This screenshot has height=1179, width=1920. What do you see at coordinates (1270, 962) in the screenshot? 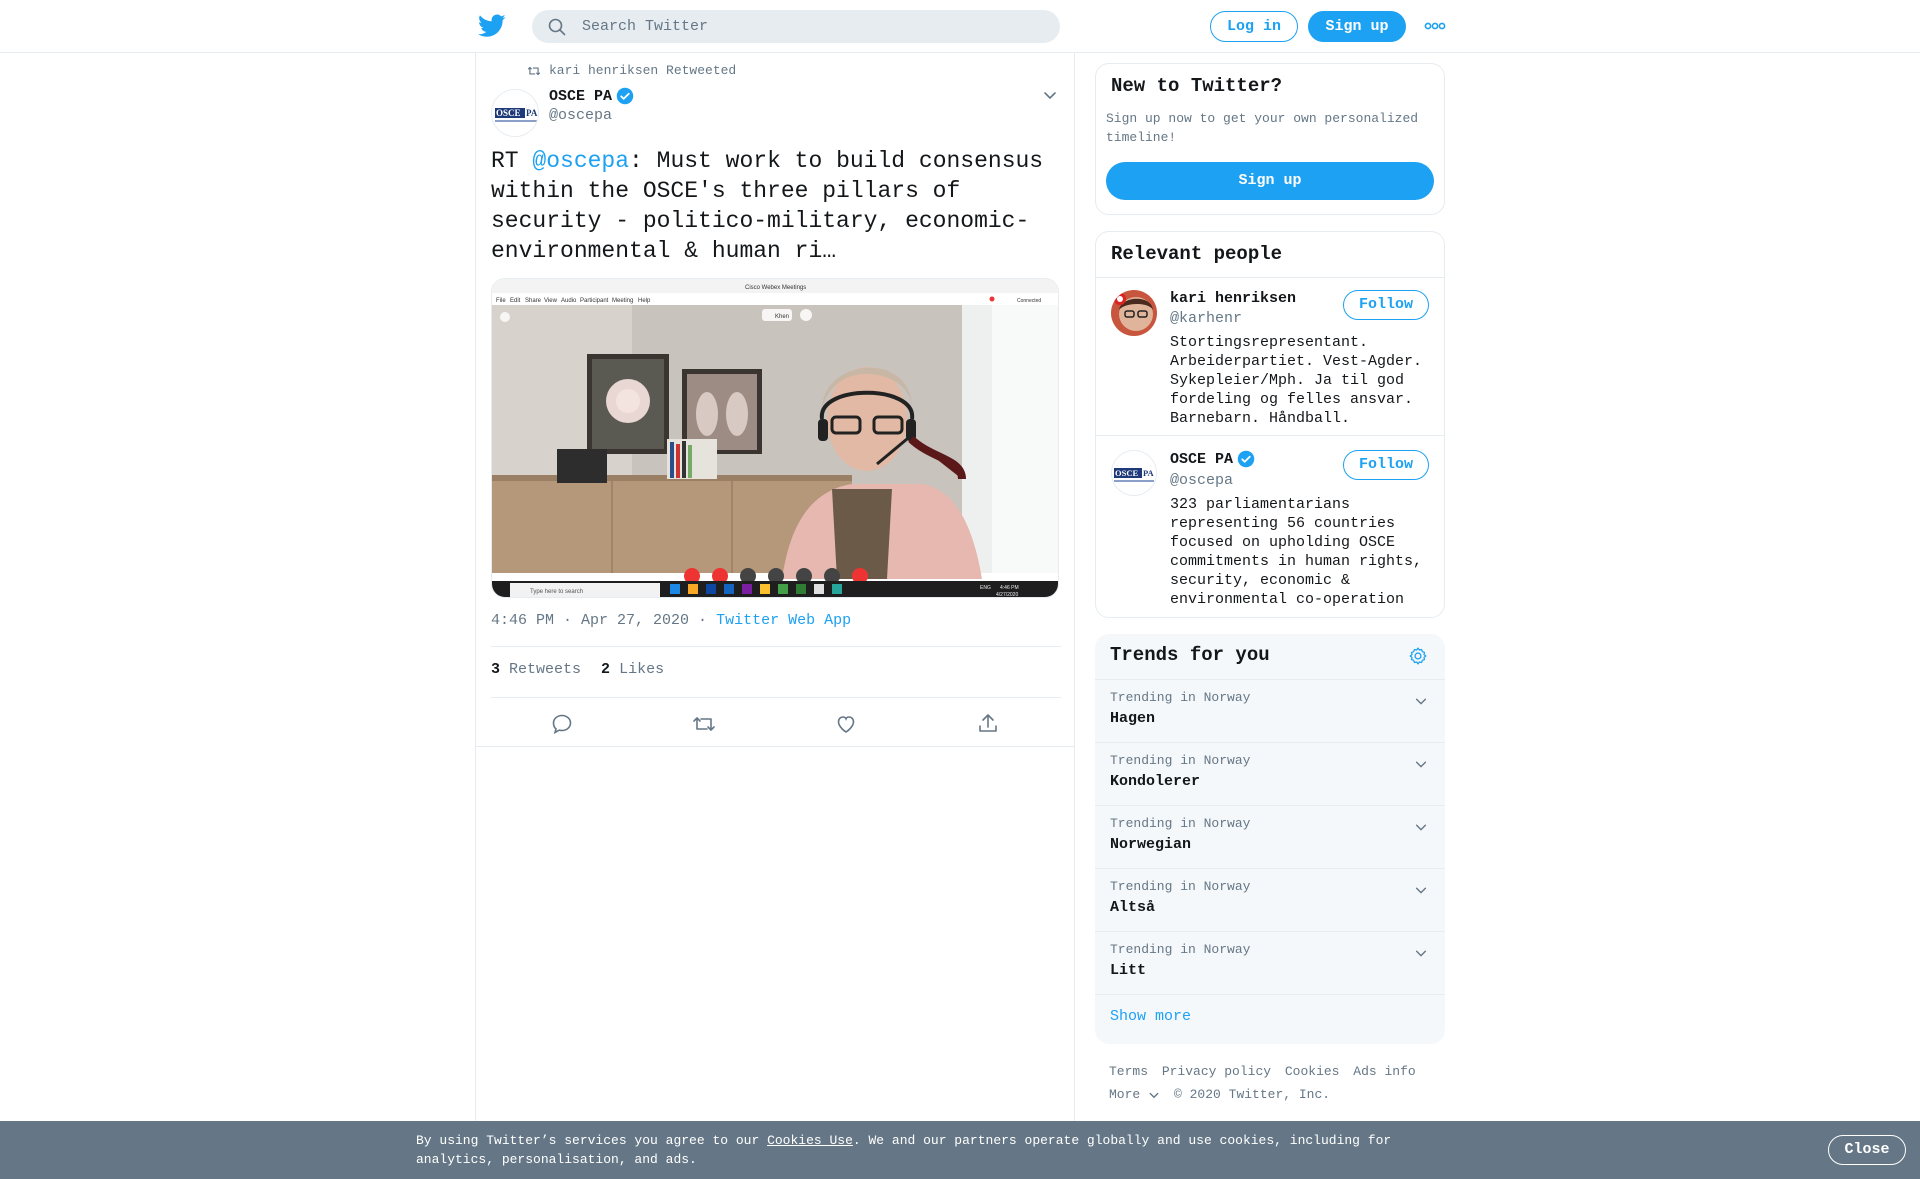
I see `trend-item: Trending in Norway Litt` at bounding box center [1270, 962].